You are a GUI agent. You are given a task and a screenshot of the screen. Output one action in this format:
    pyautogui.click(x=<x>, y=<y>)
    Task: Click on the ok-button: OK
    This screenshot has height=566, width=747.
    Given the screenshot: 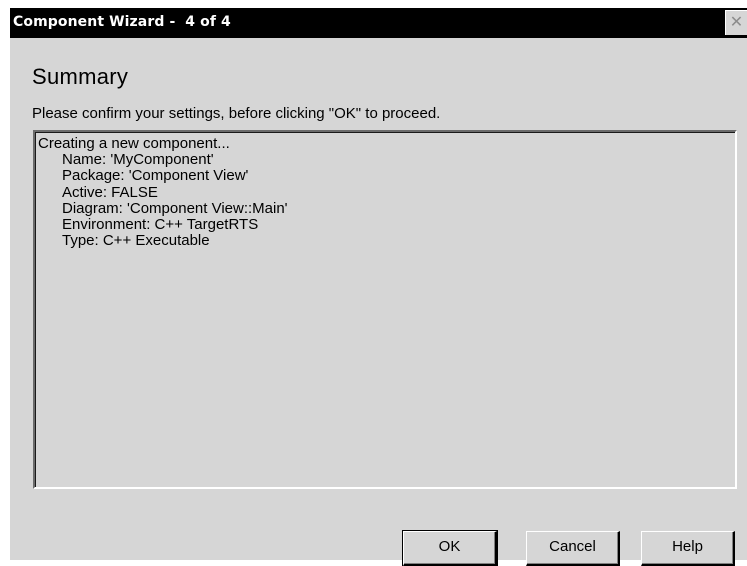 What is the action you would take?
    pyautogui.click(x=450, y=548)
    